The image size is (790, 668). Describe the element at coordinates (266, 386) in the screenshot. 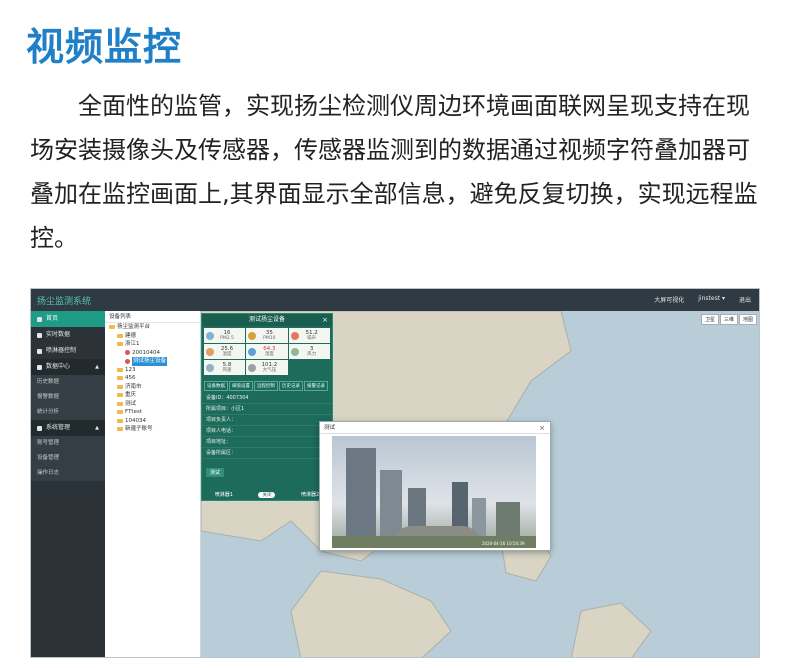

I see `panel-tab: 远程控制` at that location.